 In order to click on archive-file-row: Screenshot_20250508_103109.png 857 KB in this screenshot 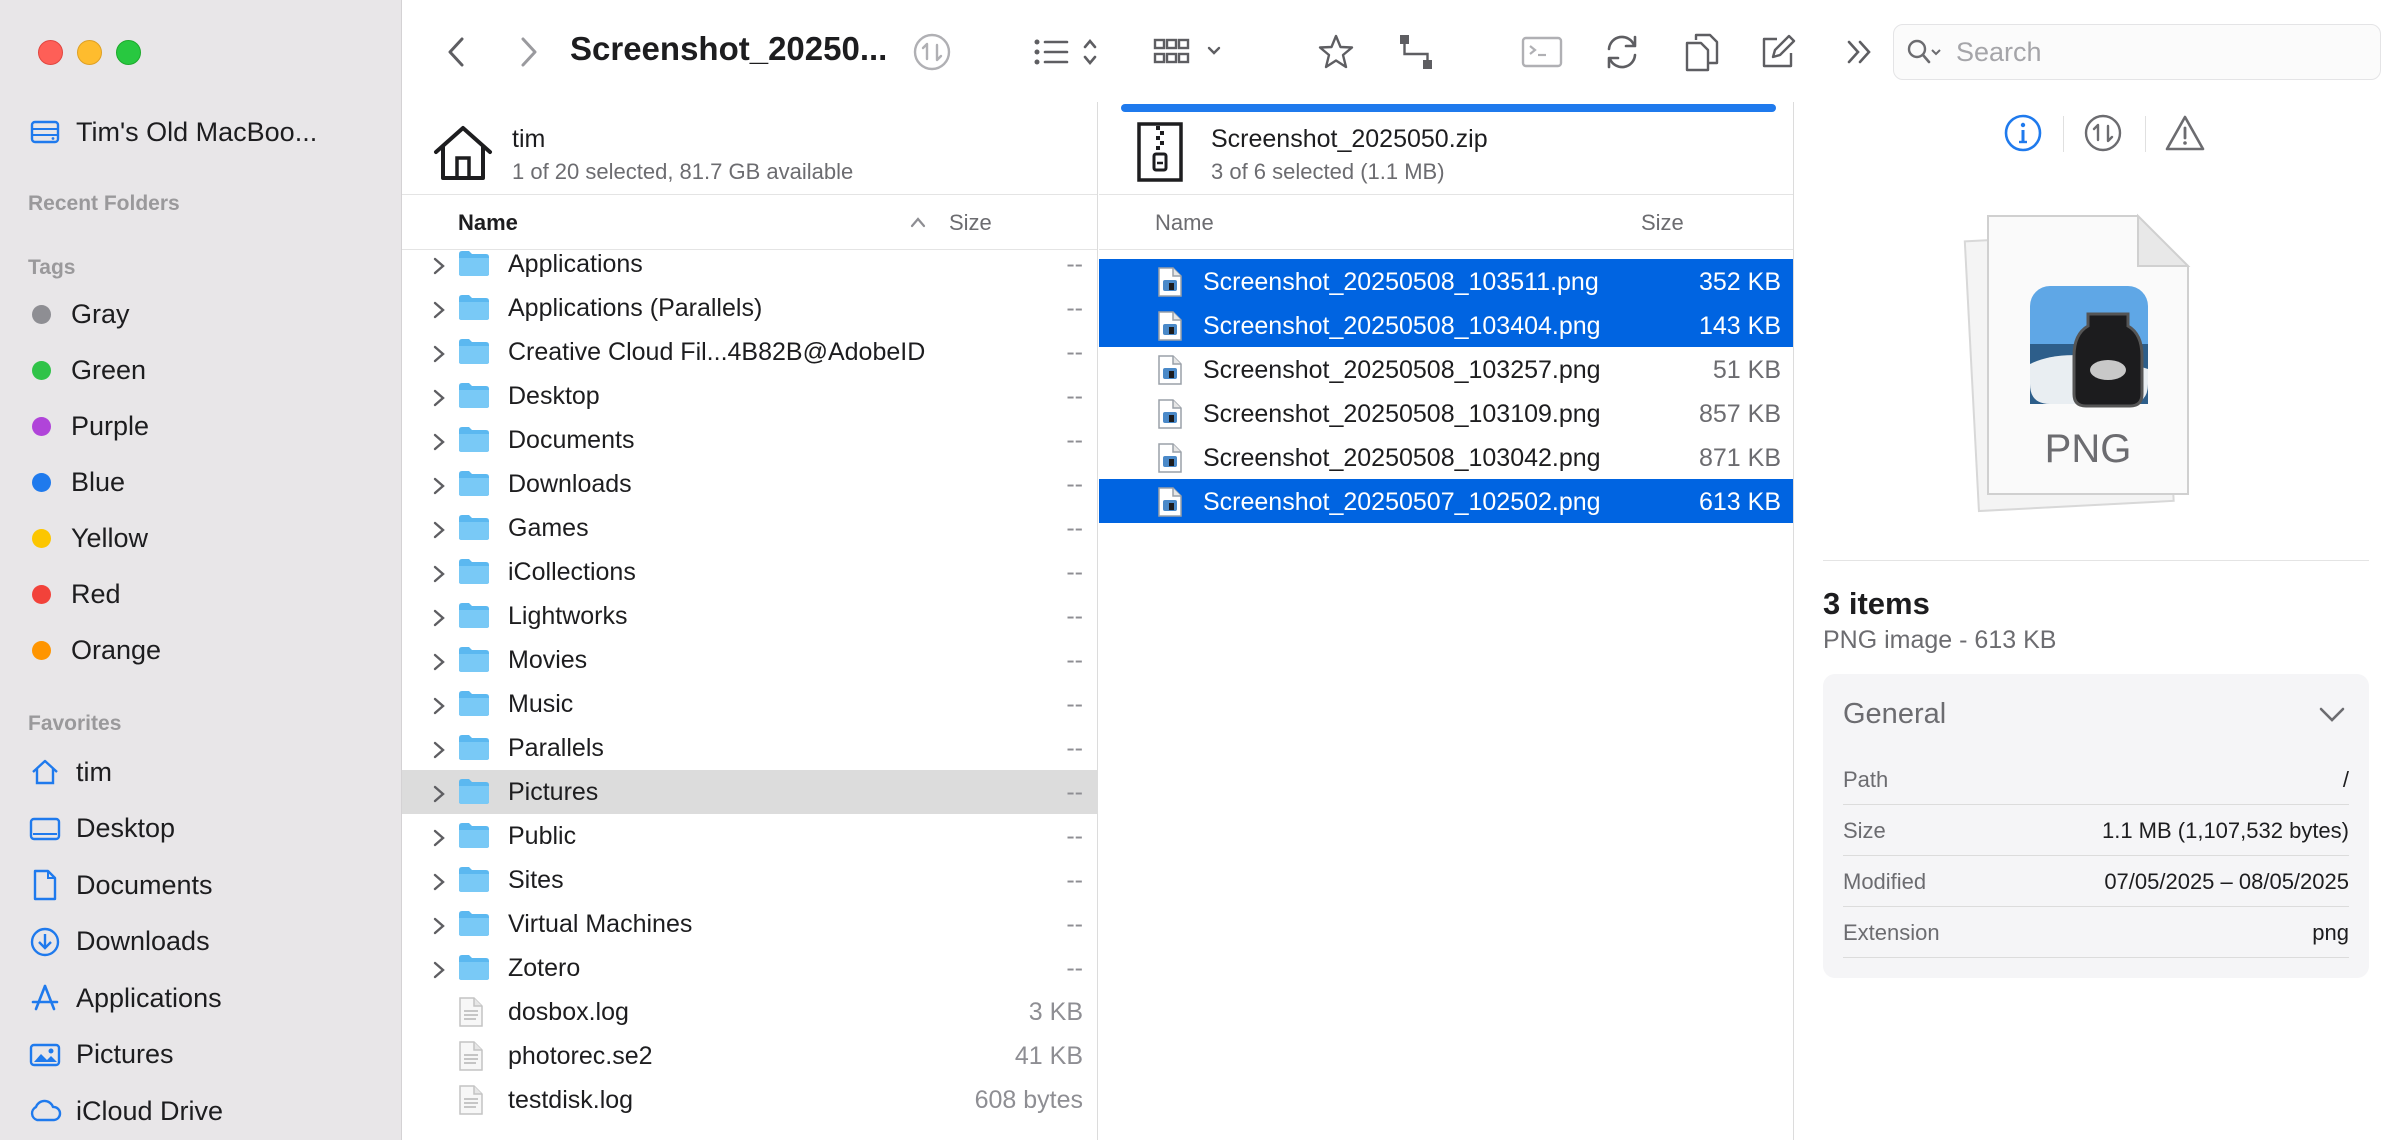, I will do `click(1446, 413)`.